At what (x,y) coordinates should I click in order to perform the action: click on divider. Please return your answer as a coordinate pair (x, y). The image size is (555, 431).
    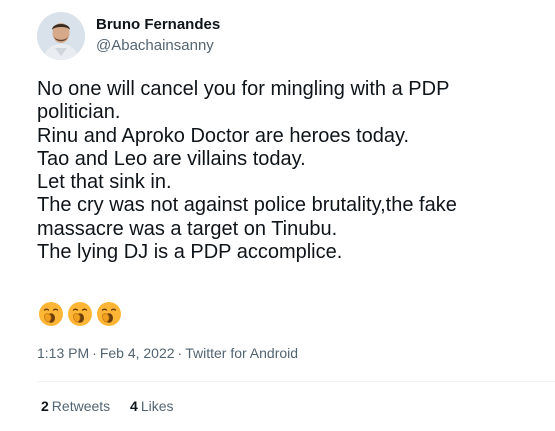
    Looking at the image, I should click on (296, 381).